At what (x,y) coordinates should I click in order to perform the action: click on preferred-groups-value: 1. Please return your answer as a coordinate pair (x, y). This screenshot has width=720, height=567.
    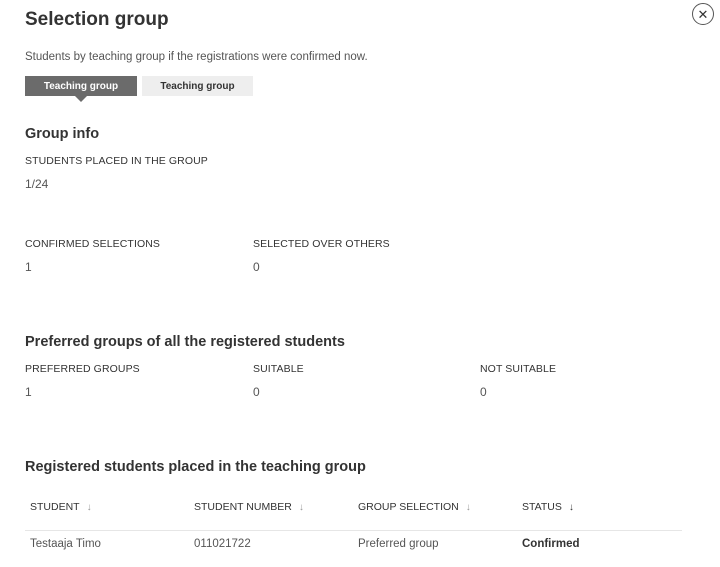
    Looking at the image, I should click on (28, 392).